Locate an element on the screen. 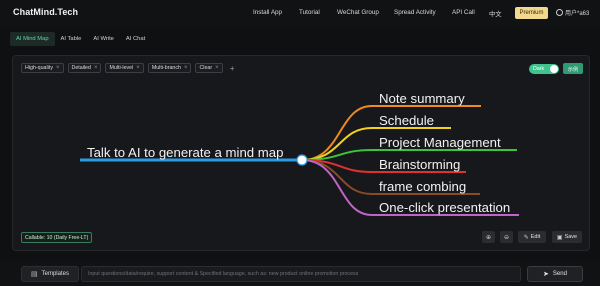 The height and width of the screenshot is (286, 600). zoom-in-button: ⊕ is located at coordinates (488, 237).